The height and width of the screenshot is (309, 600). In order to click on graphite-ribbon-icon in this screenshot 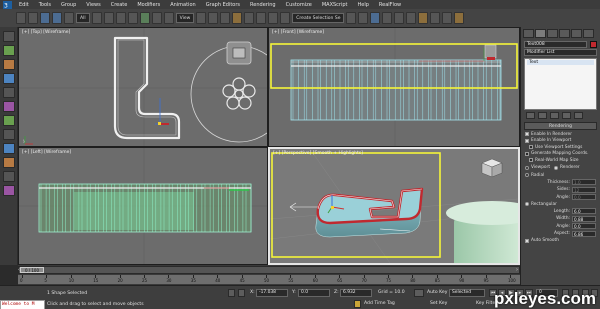, I will do `click(387, 18)`.